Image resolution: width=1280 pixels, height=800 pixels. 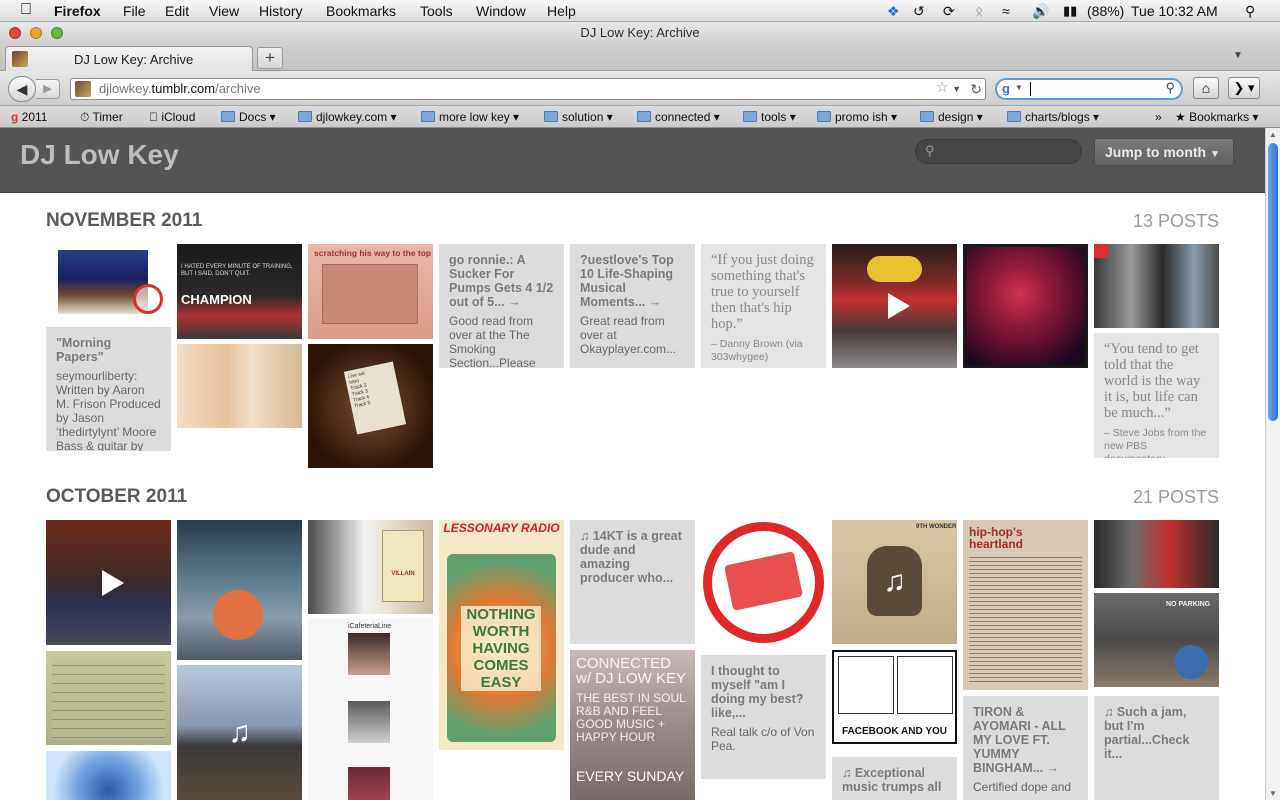 I want to click on menu-file: File, so click(x=134, y=11).